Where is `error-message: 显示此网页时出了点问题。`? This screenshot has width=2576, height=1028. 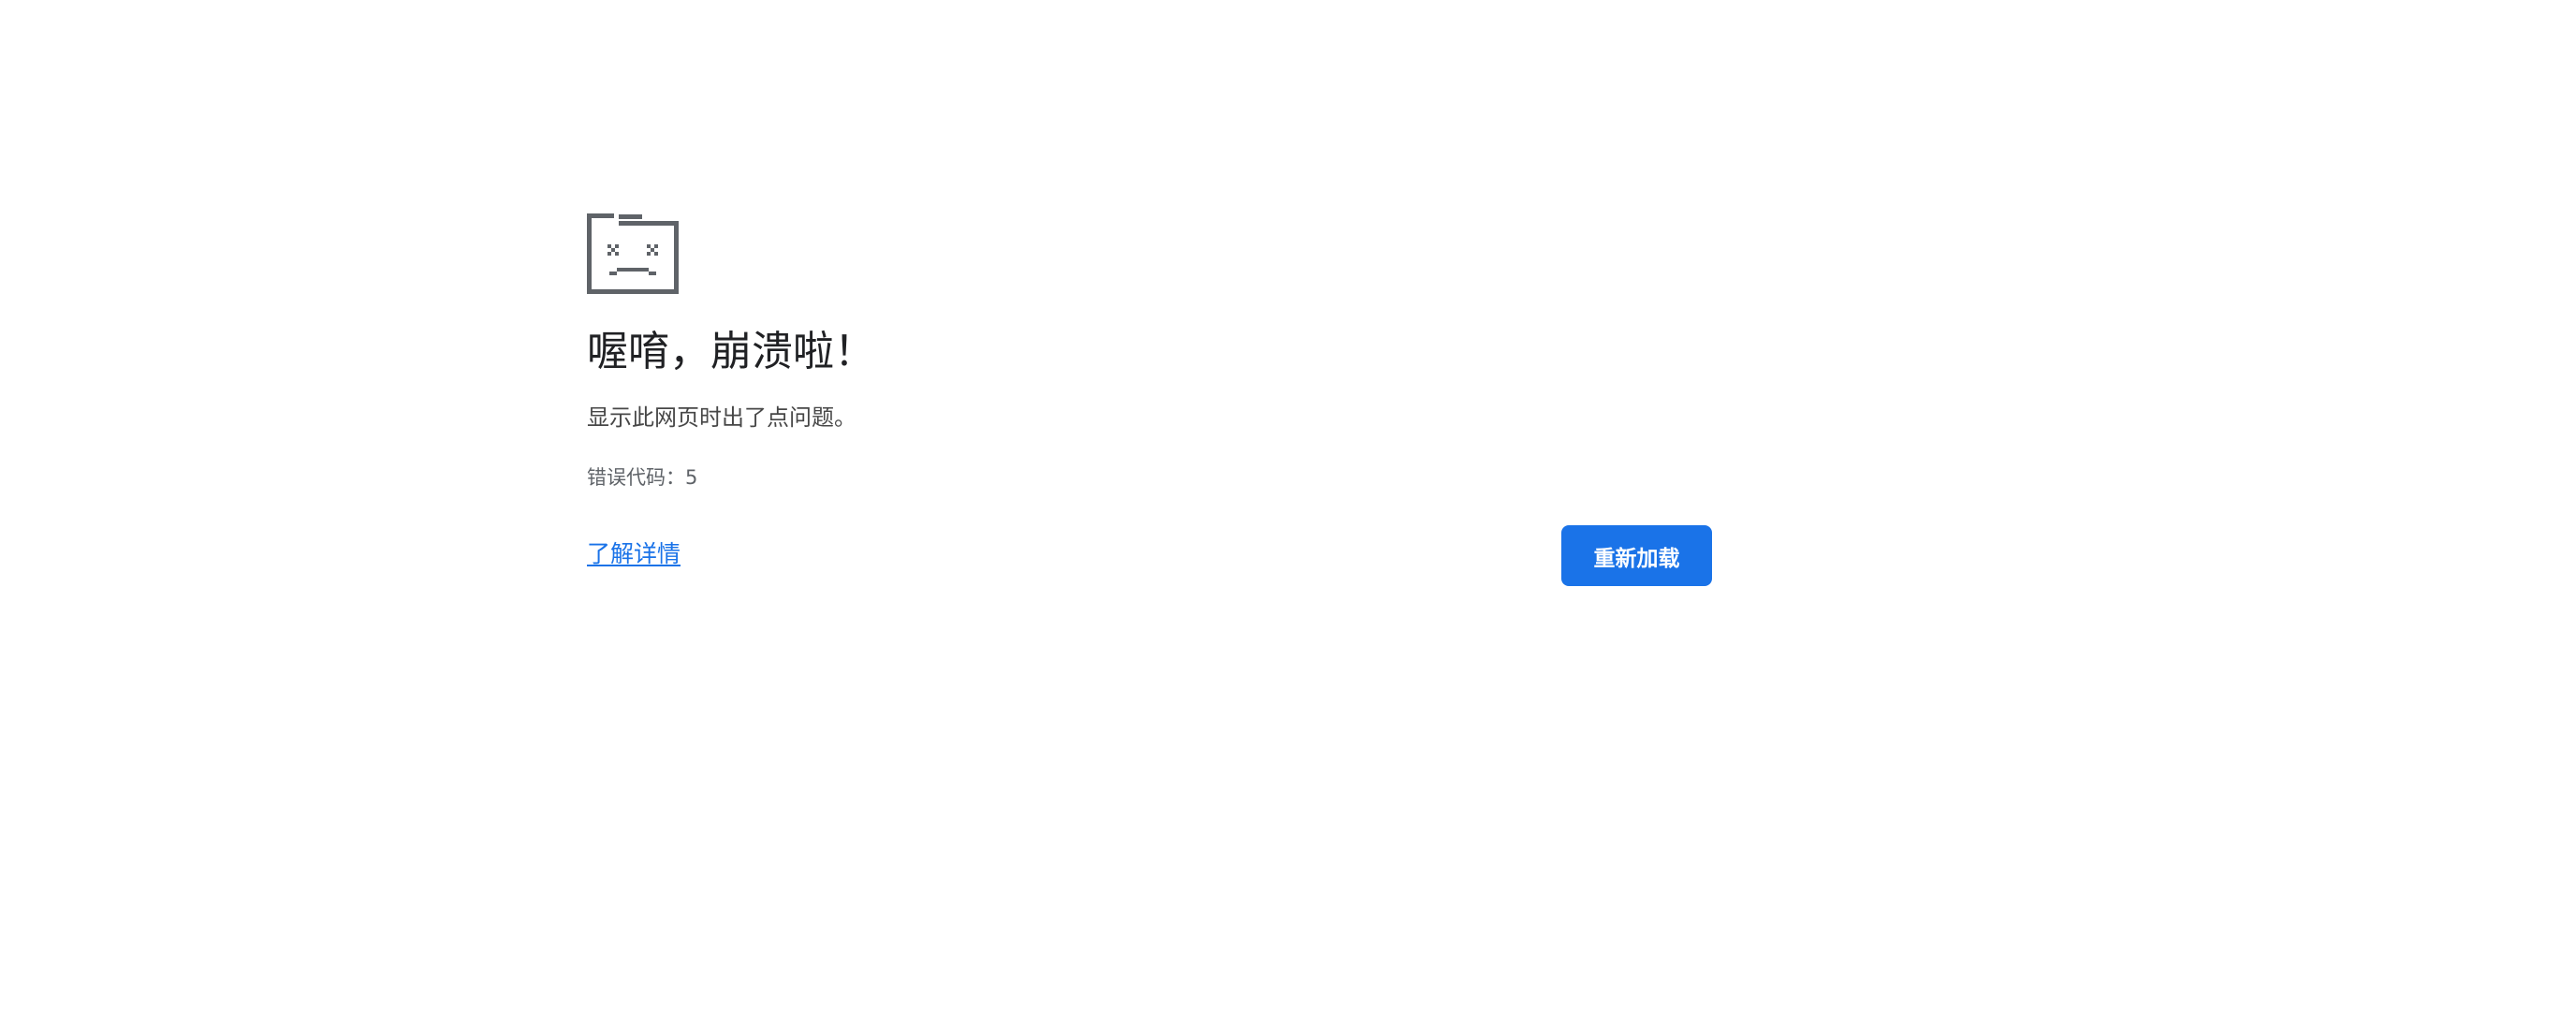
error-message: 显示此网页时出了点问题。 is located at coordinates (721, 417).